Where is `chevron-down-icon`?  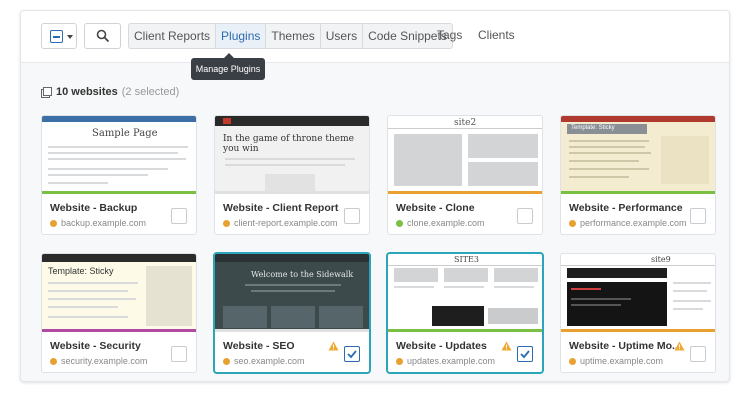 chevron-down-icon is located at coordinates (70, 37).